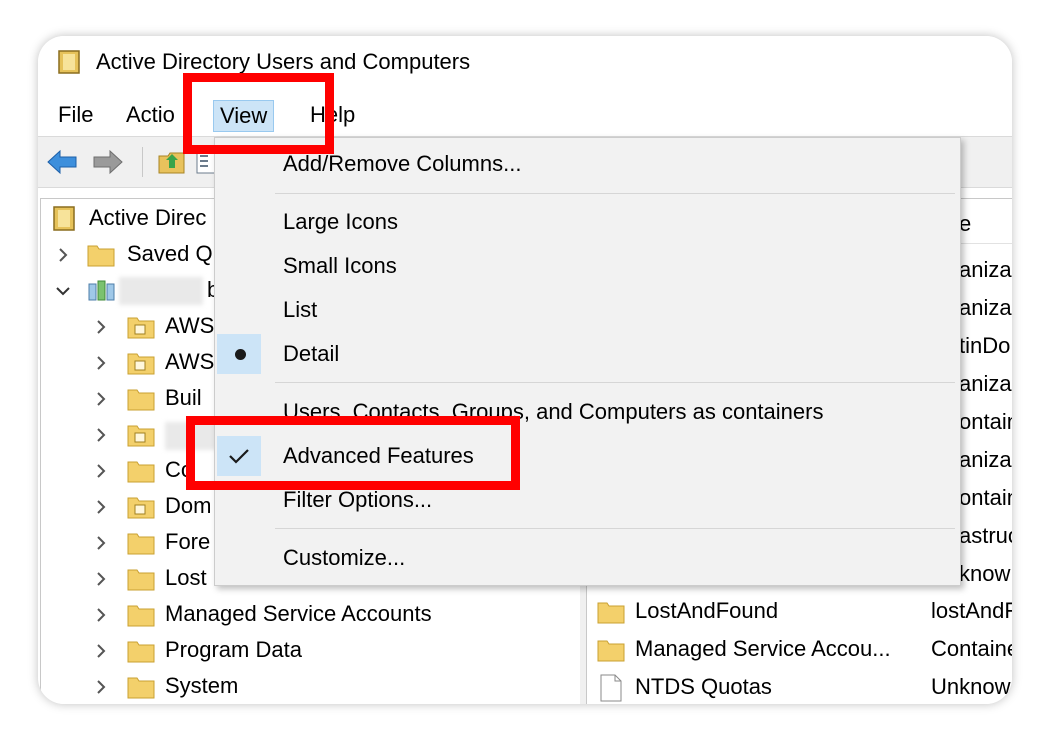 Image resolution: width=1048 pixels, height=740 pixels. Describe the element at coordinates (62, 162) in the screenshot. I see `back-arrow-icon` at that location.